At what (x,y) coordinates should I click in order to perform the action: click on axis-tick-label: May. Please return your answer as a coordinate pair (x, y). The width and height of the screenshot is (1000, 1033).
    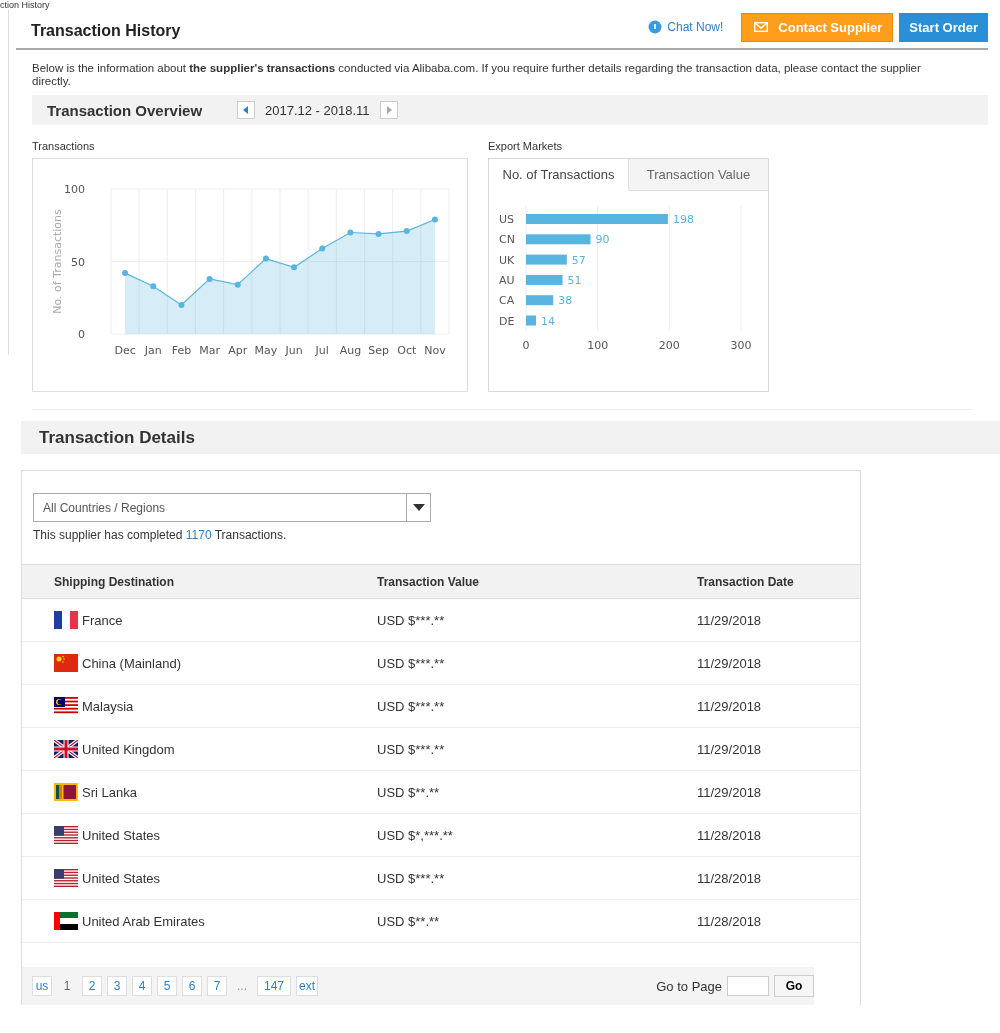
    Looking at the image, I should click on (266, 350).